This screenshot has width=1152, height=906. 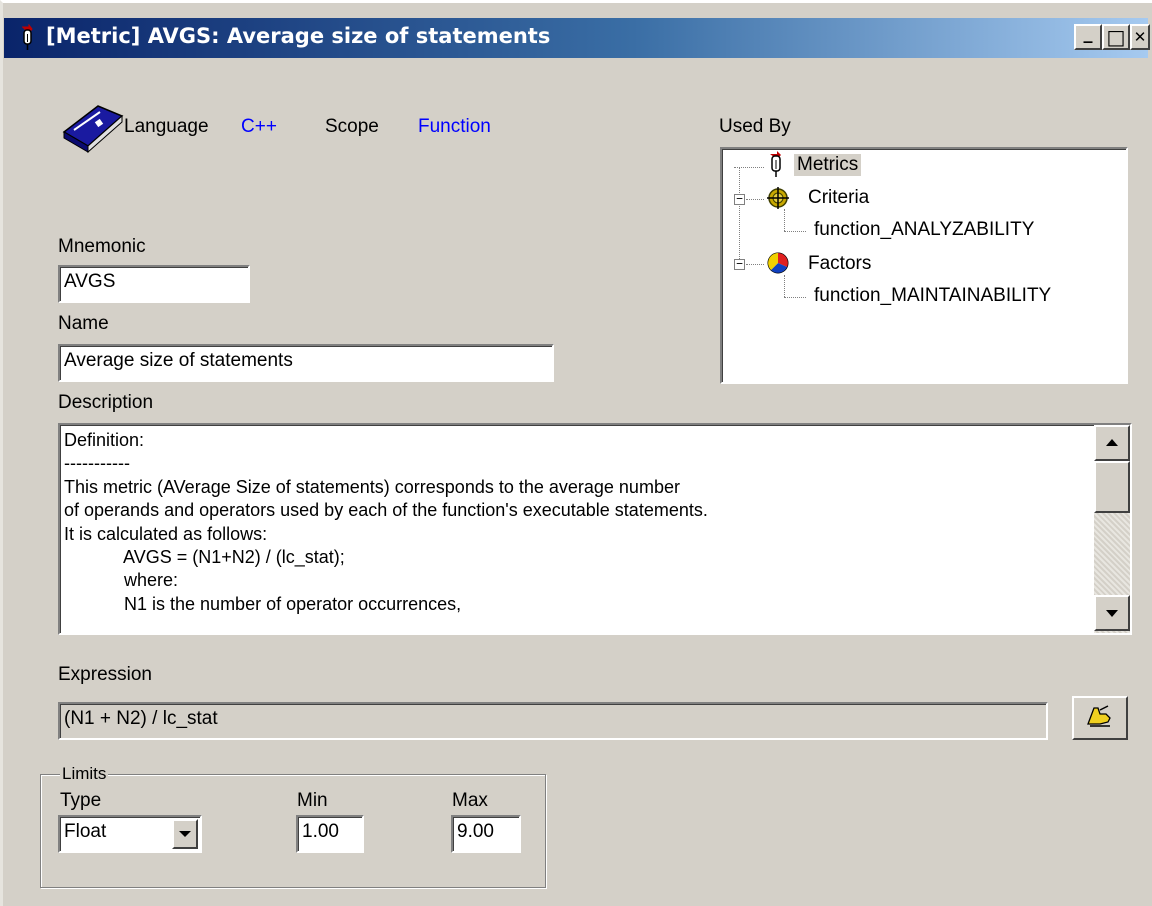 What do you see at coordinates (166, 533) in the screenshot?
I see `description-line: It is calculated as follows:` at bounding box center [166, 533].